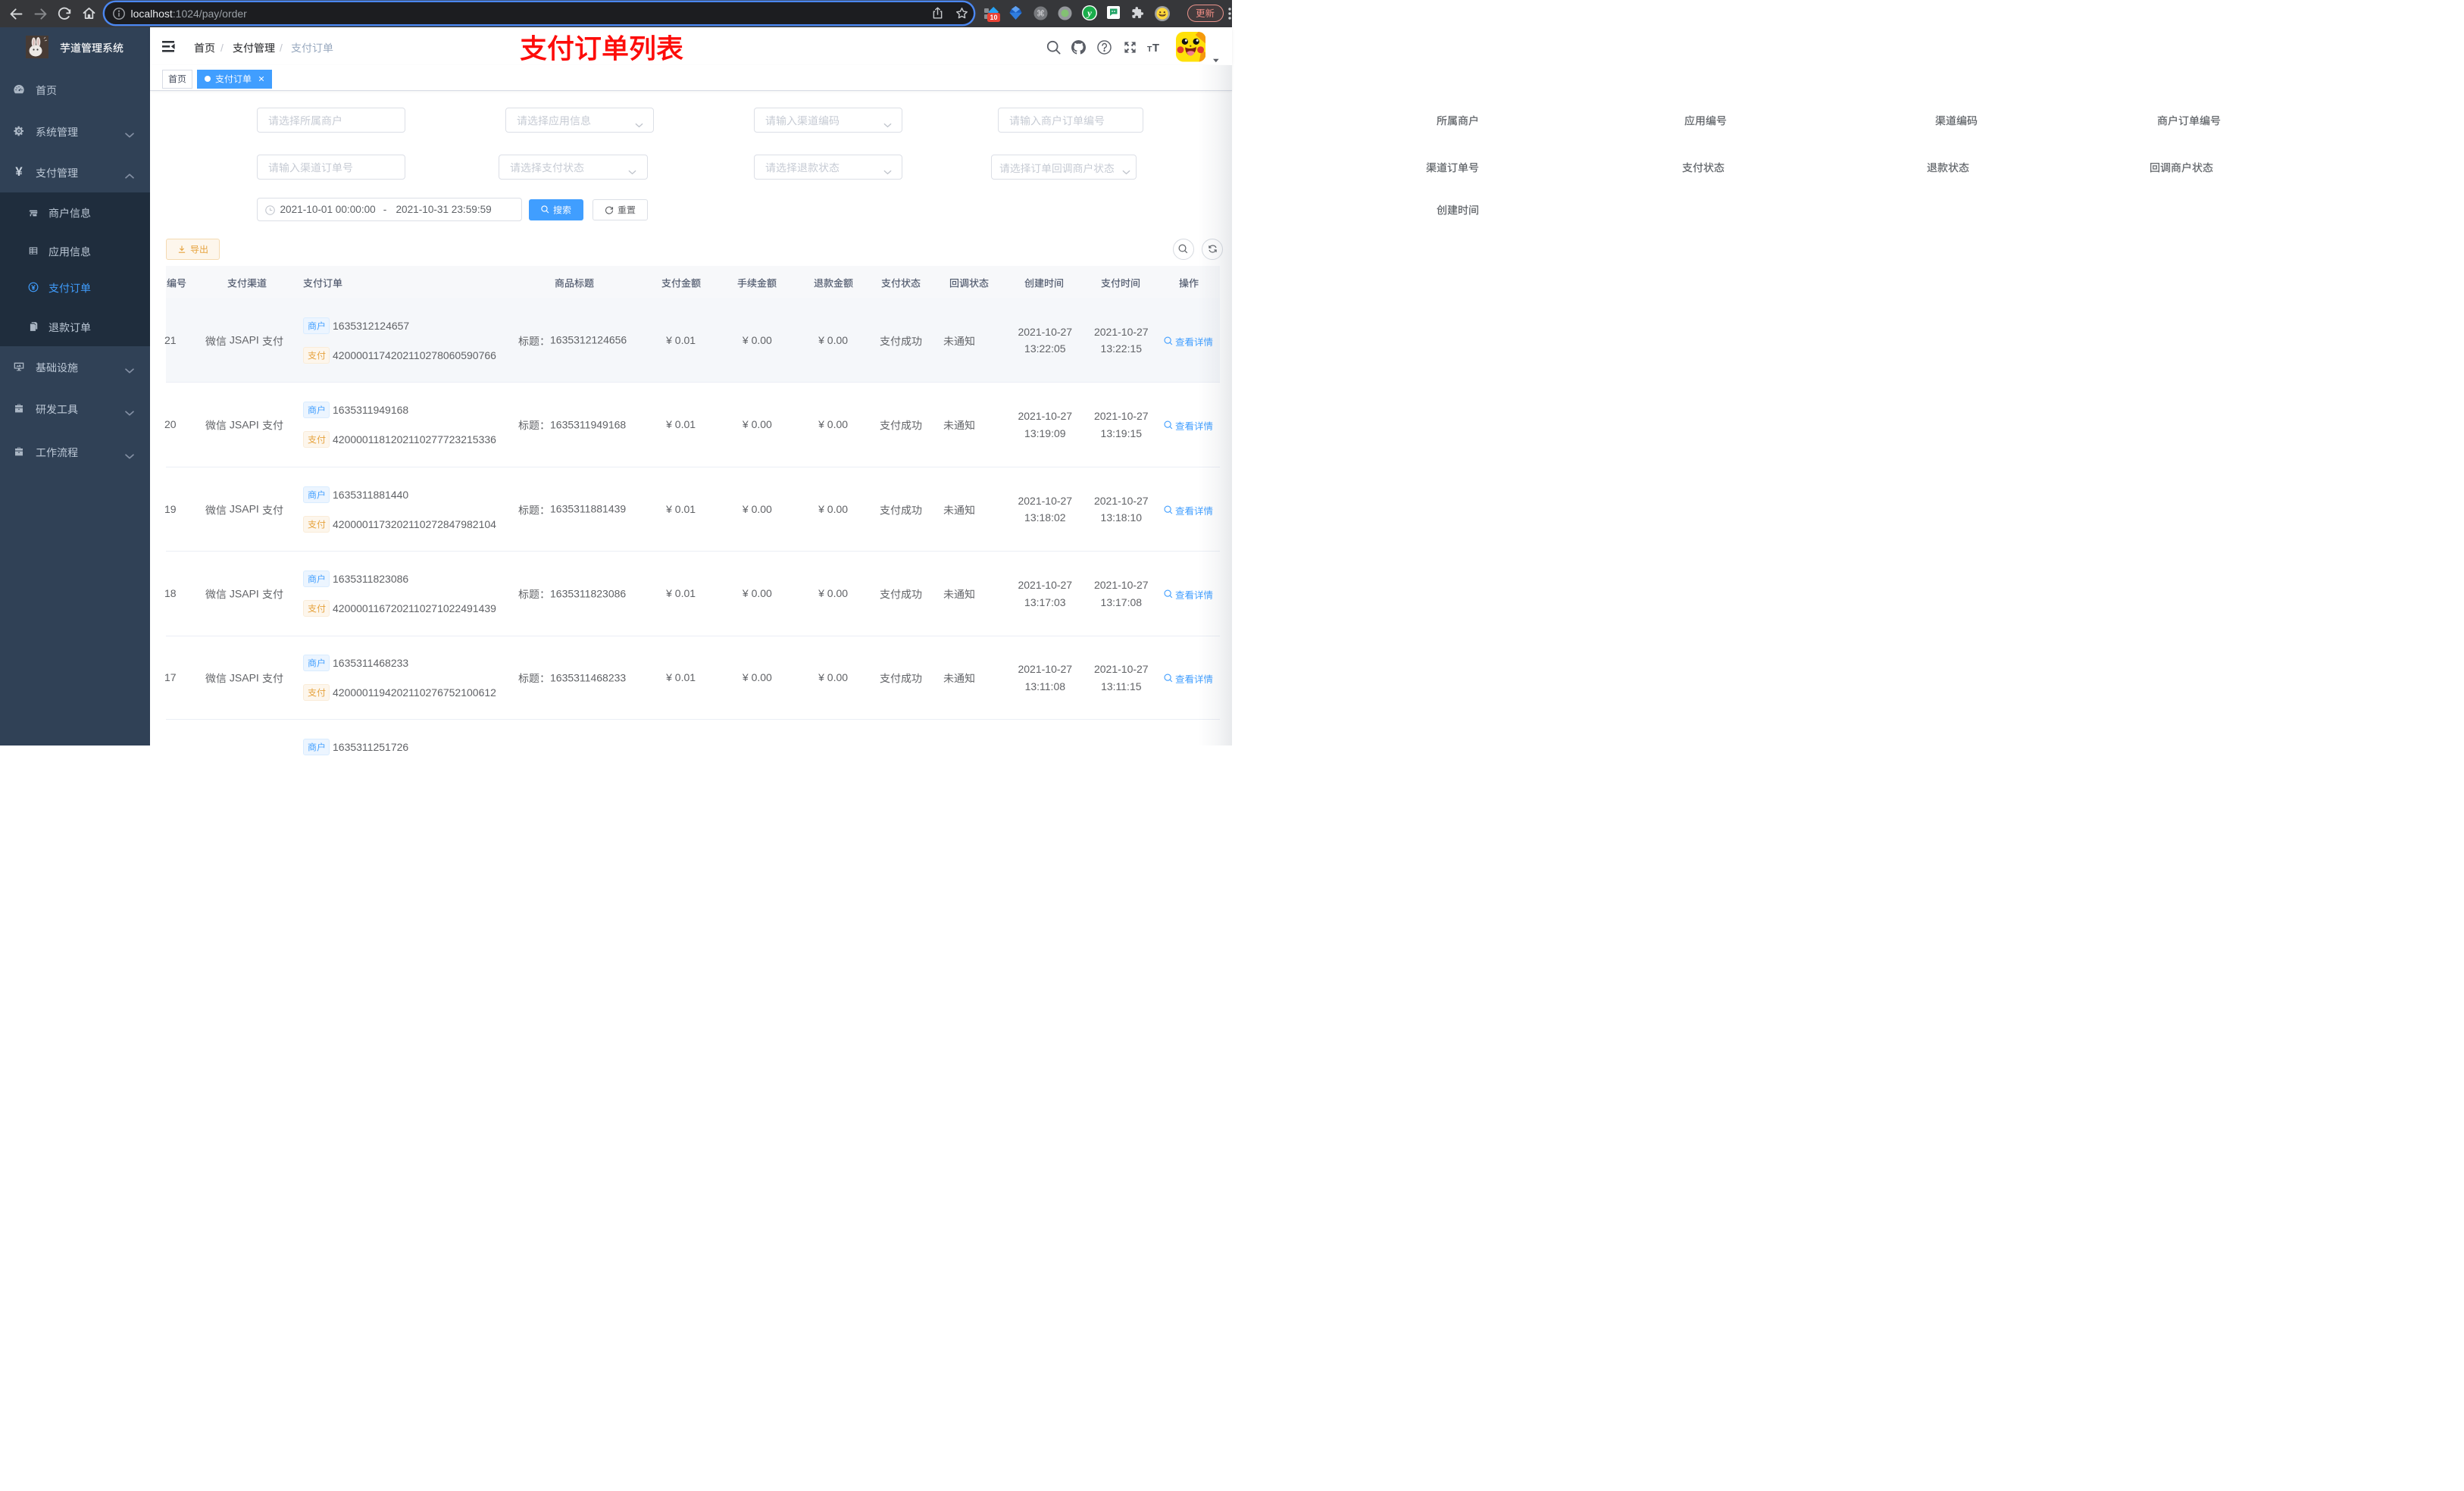 This screenshot has height=1491, width=2464. I want to click on svg-text: y, so click(1089, 13).